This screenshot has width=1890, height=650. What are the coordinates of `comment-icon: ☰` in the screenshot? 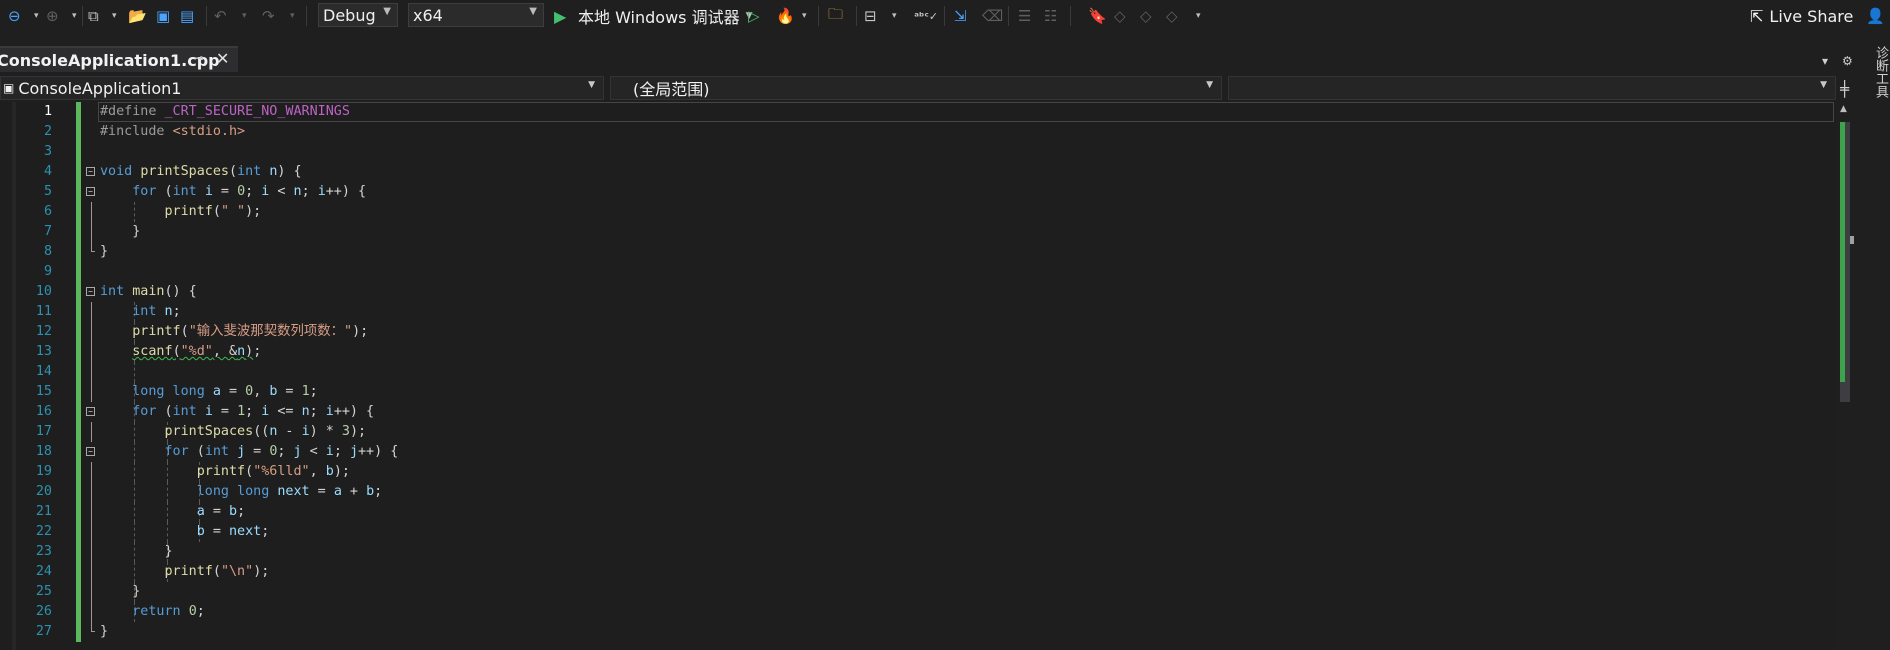 It's located at (1024, 16).